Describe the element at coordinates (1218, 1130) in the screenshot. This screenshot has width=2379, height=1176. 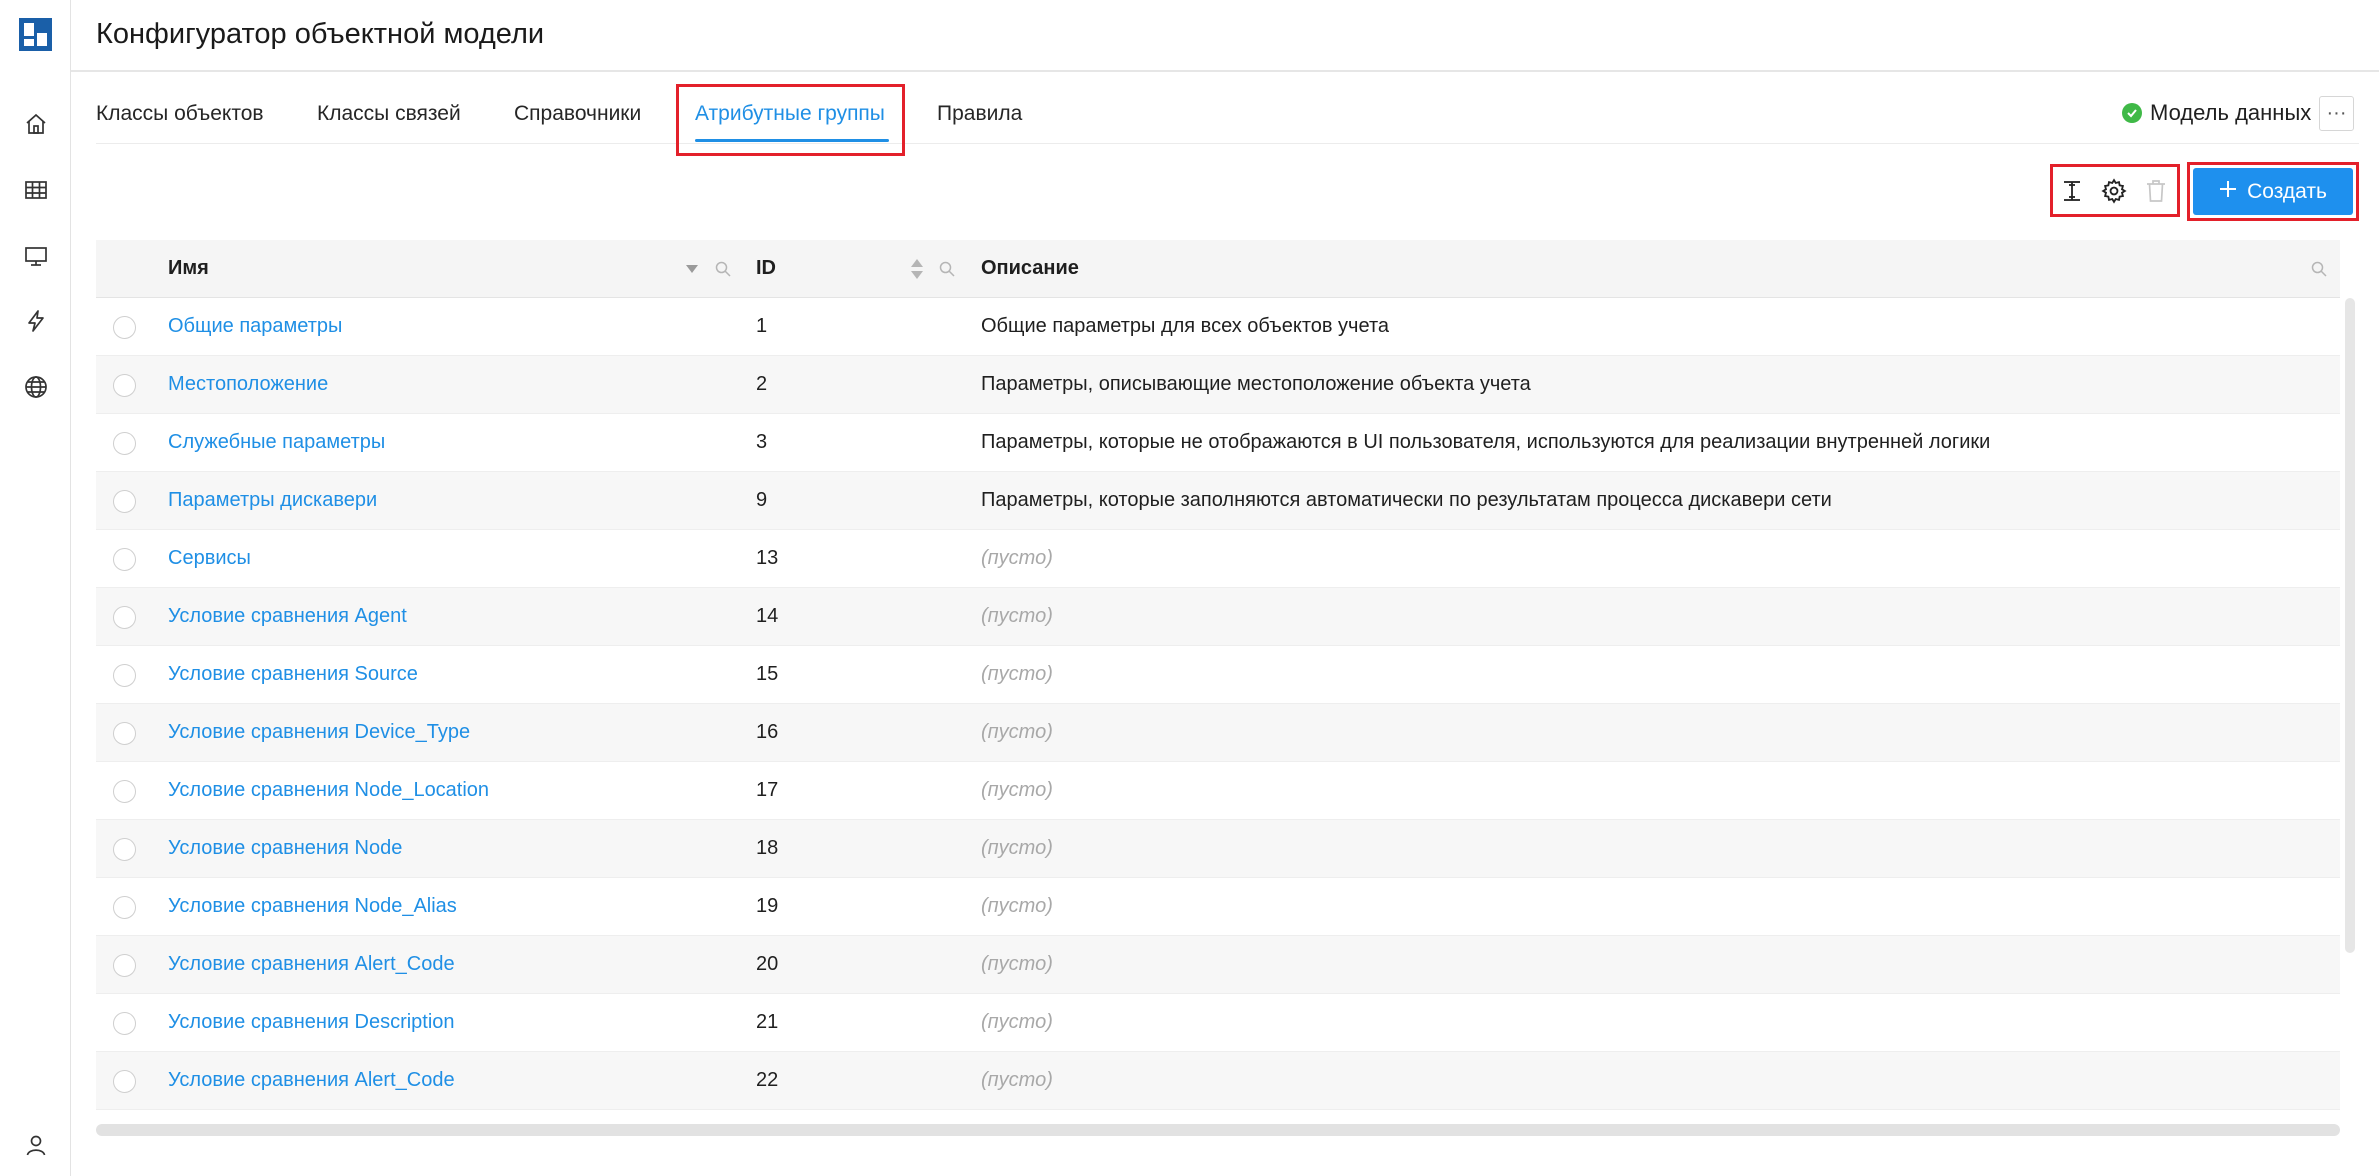
I see `horizontal-scrollbar` at that location.